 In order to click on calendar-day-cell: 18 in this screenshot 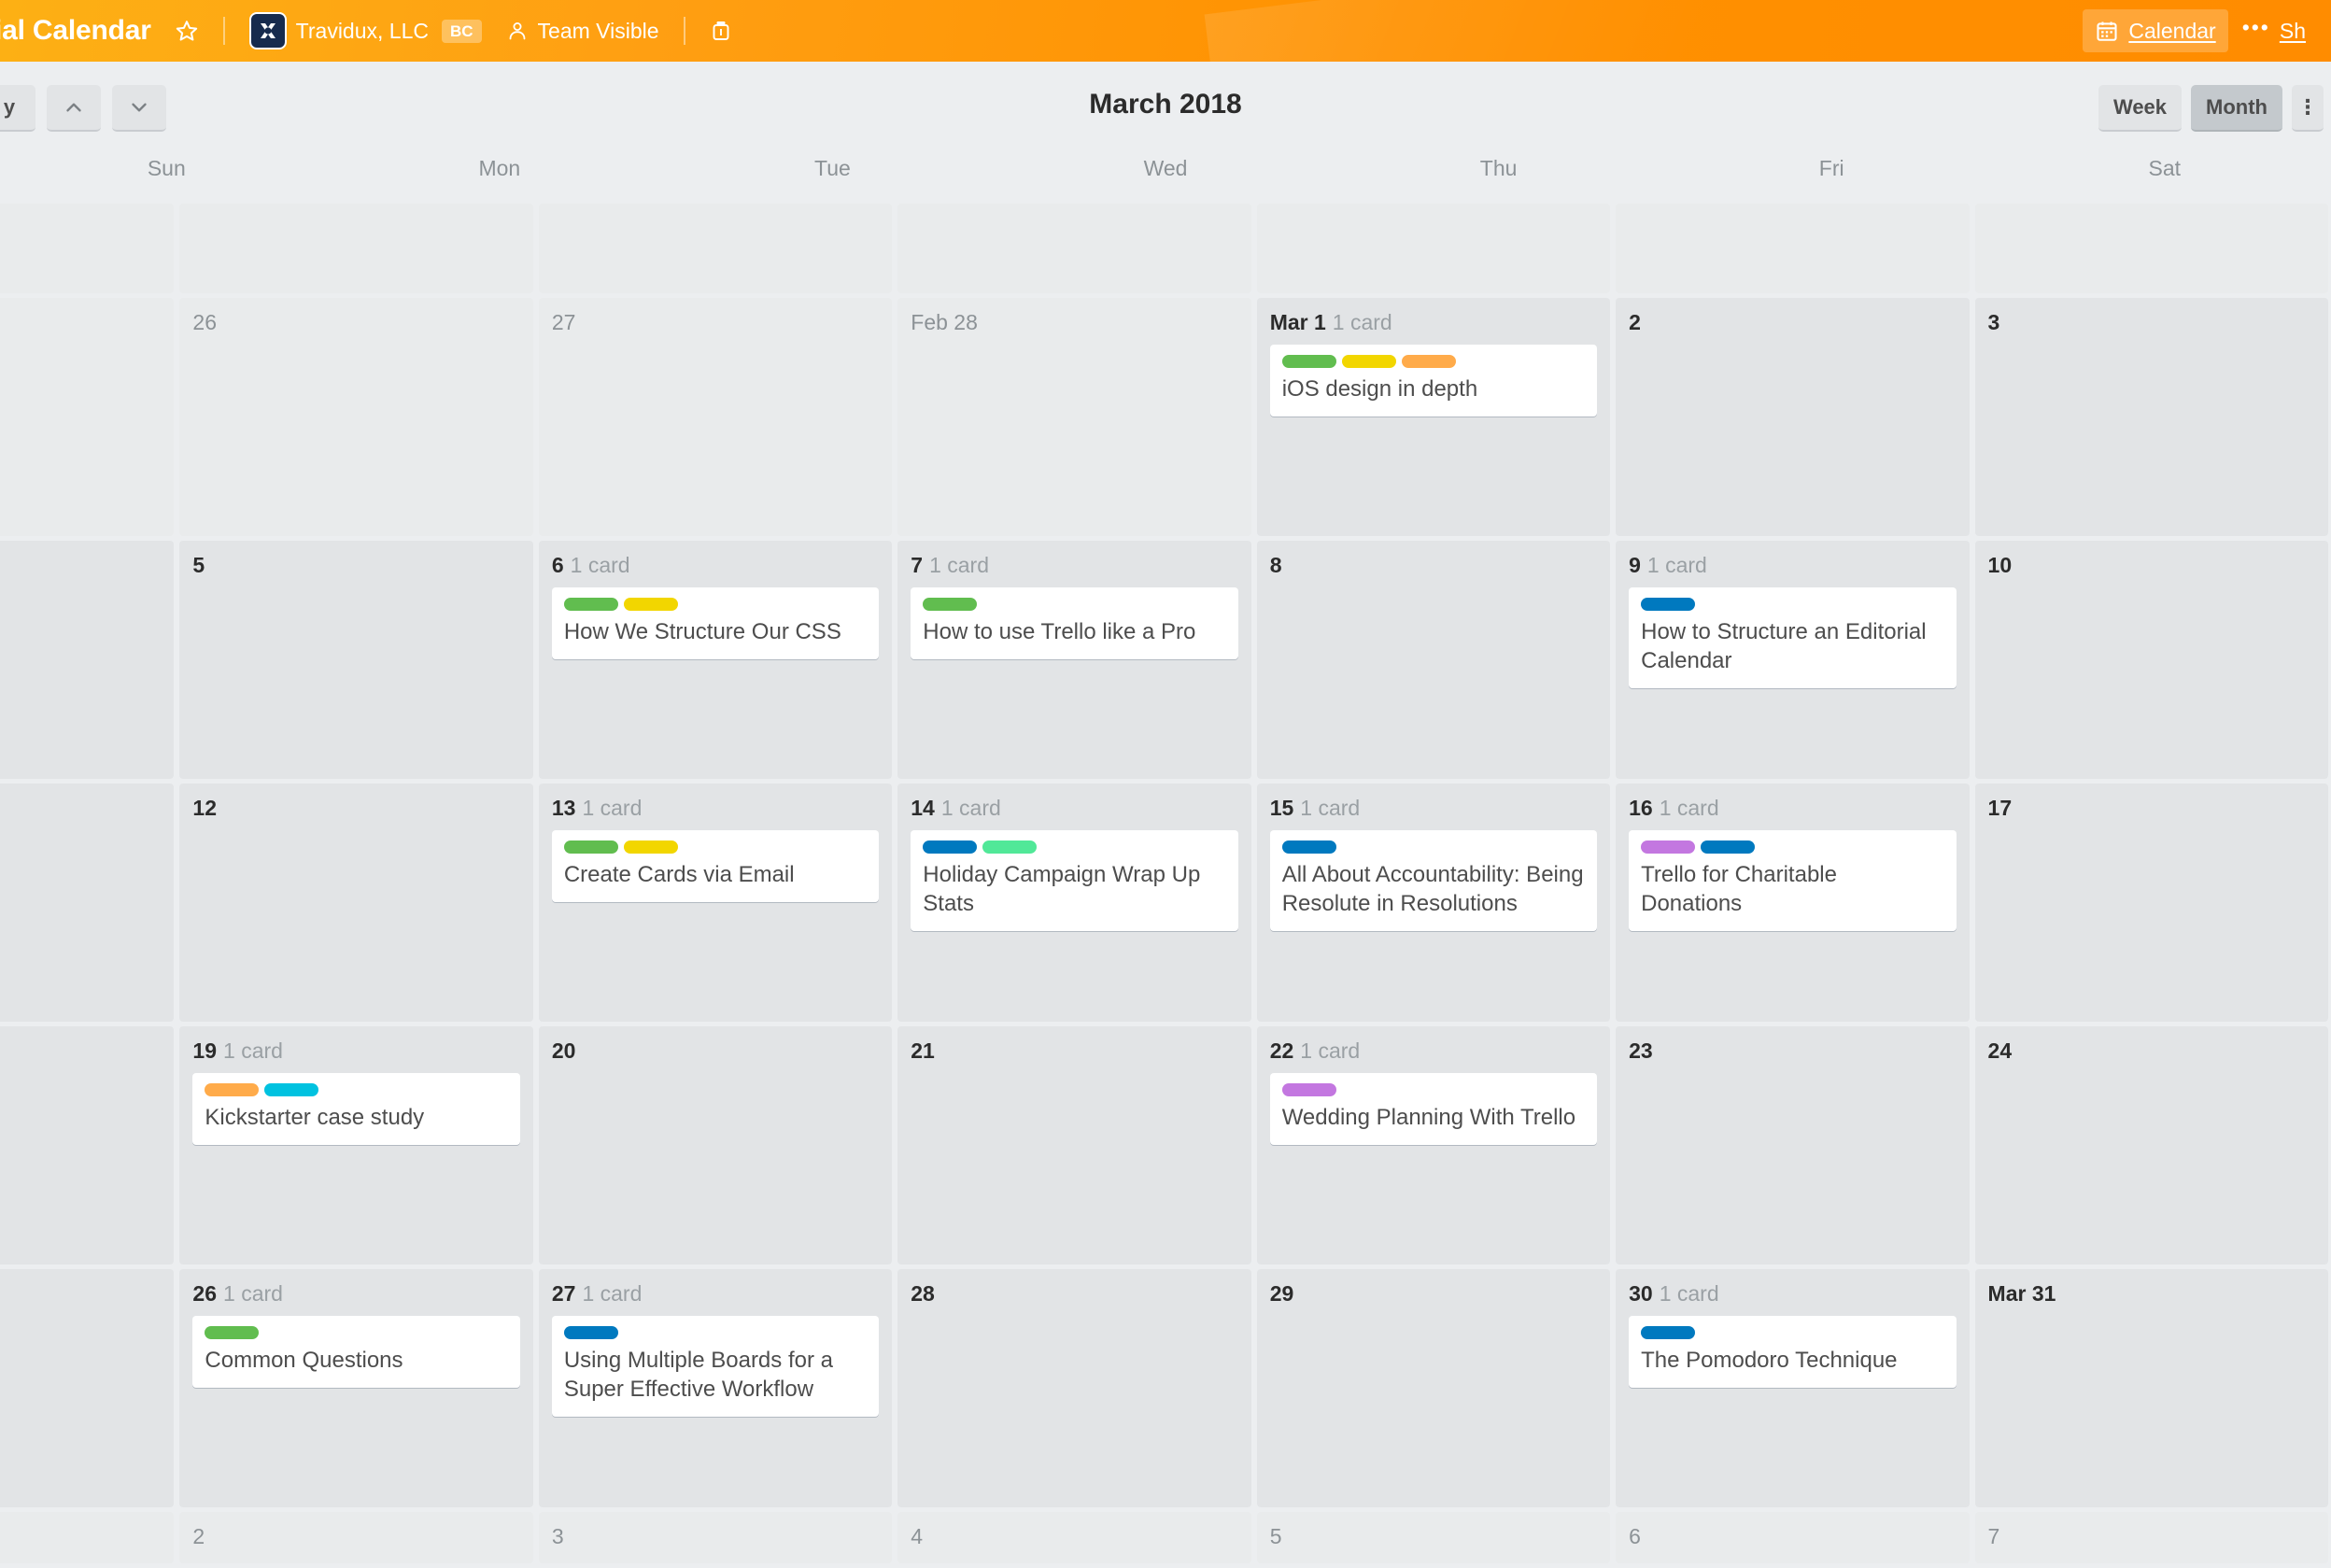, I will do `click(87, 1145)`.